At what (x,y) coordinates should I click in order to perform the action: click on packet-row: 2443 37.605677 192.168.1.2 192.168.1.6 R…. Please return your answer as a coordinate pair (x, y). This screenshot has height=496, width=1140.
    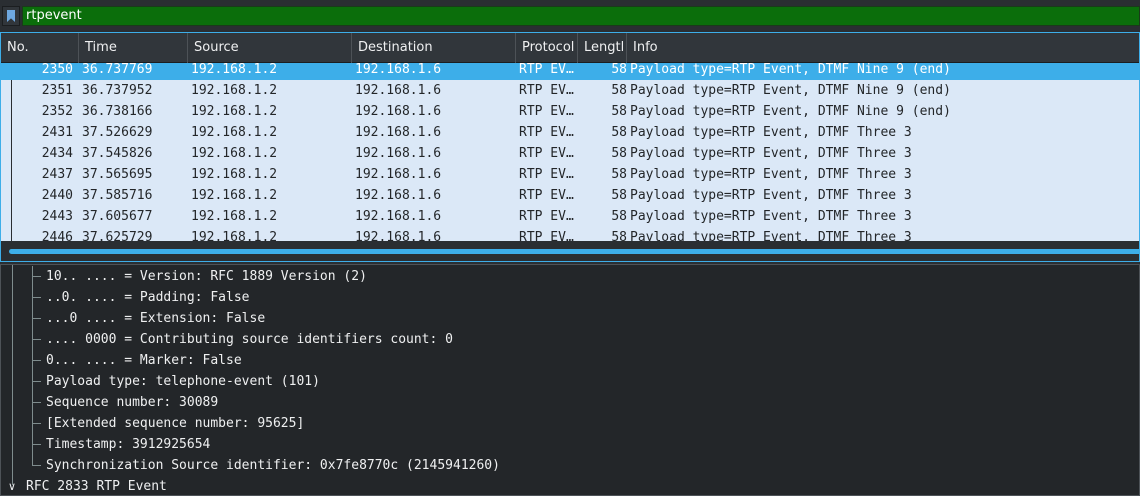
    Looking at the image, I should click on (570, 216).